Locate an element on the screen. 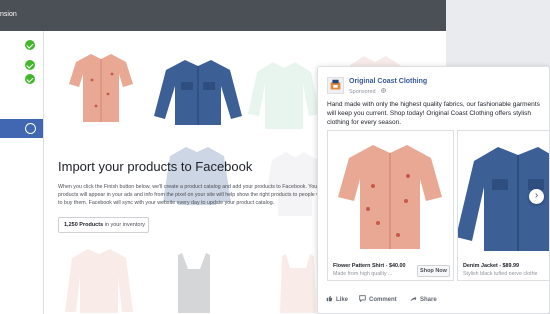 The width and height of the screenshot is (550, 314). step-2-complete-icon is located at coordinates (30, 65).